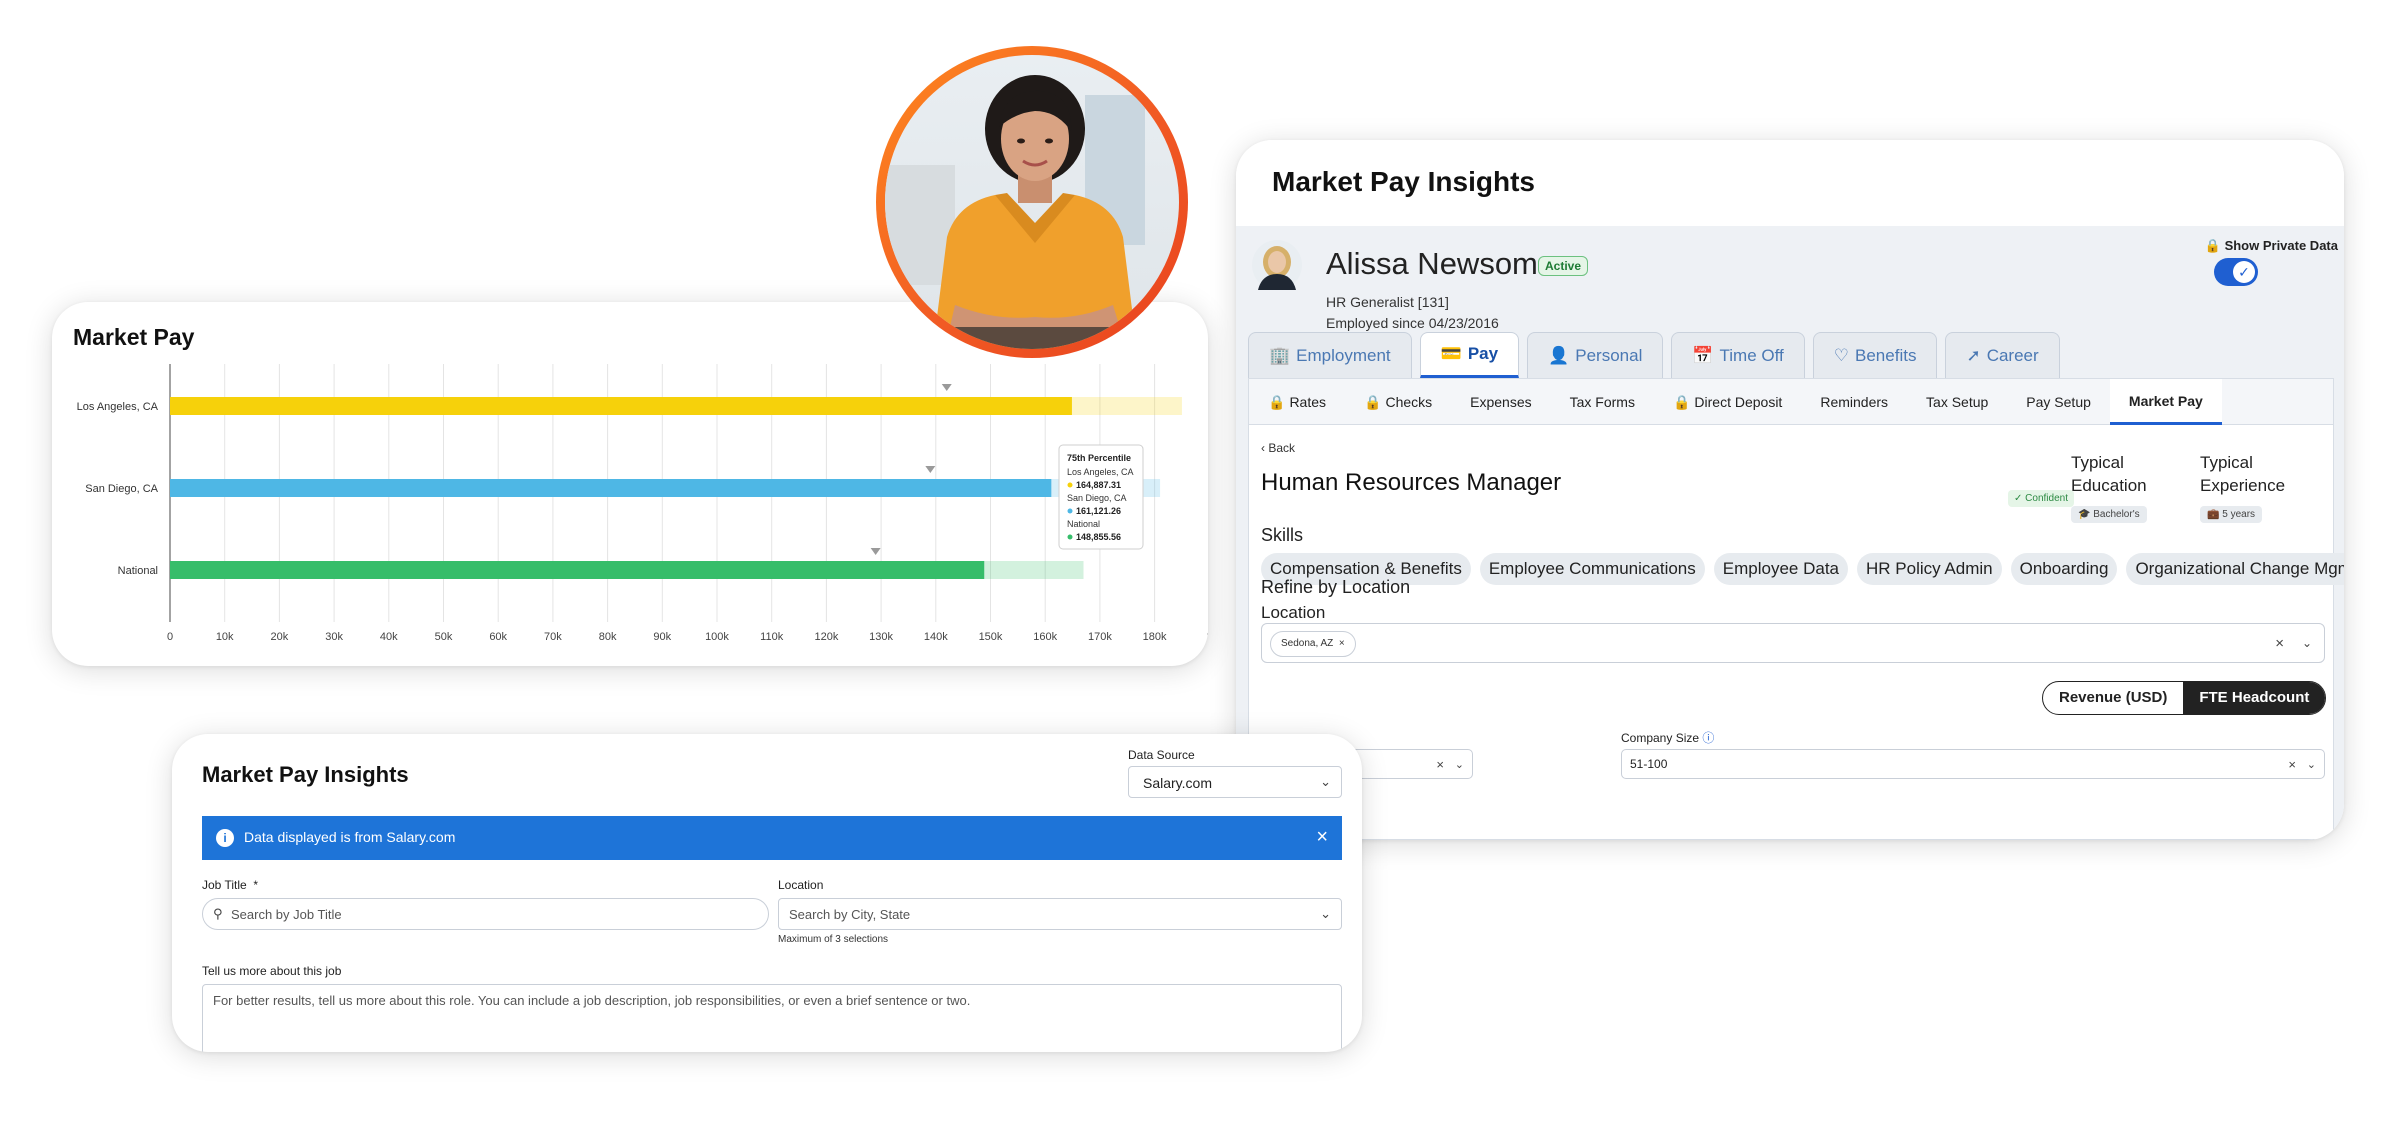 The image size is (2400, 1125). Describe the element at coordinates (717, 637) in the screenshot. I see `x-tick-label: 100k` at that location.